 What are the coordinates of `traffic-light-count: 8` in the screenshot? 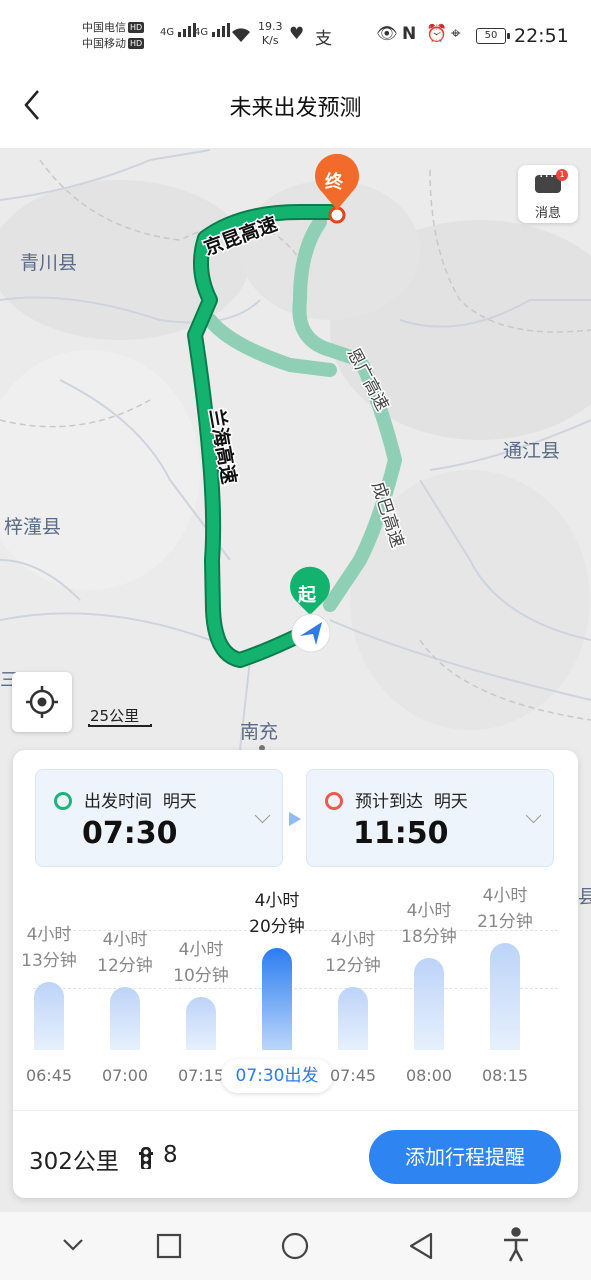 It's located at (170, 1155).